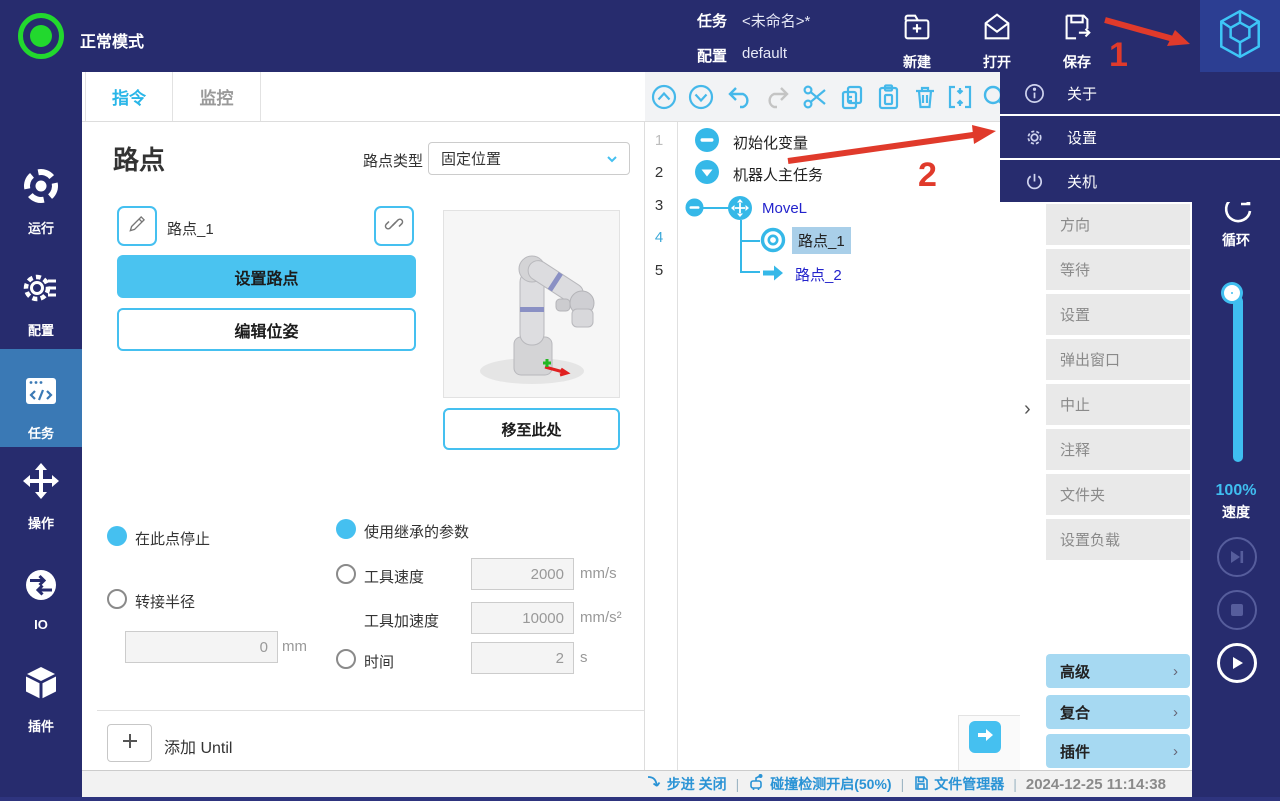 This screenshot has width=1280, height=801. I want to click on stop-here-radio, so click(117, 536).